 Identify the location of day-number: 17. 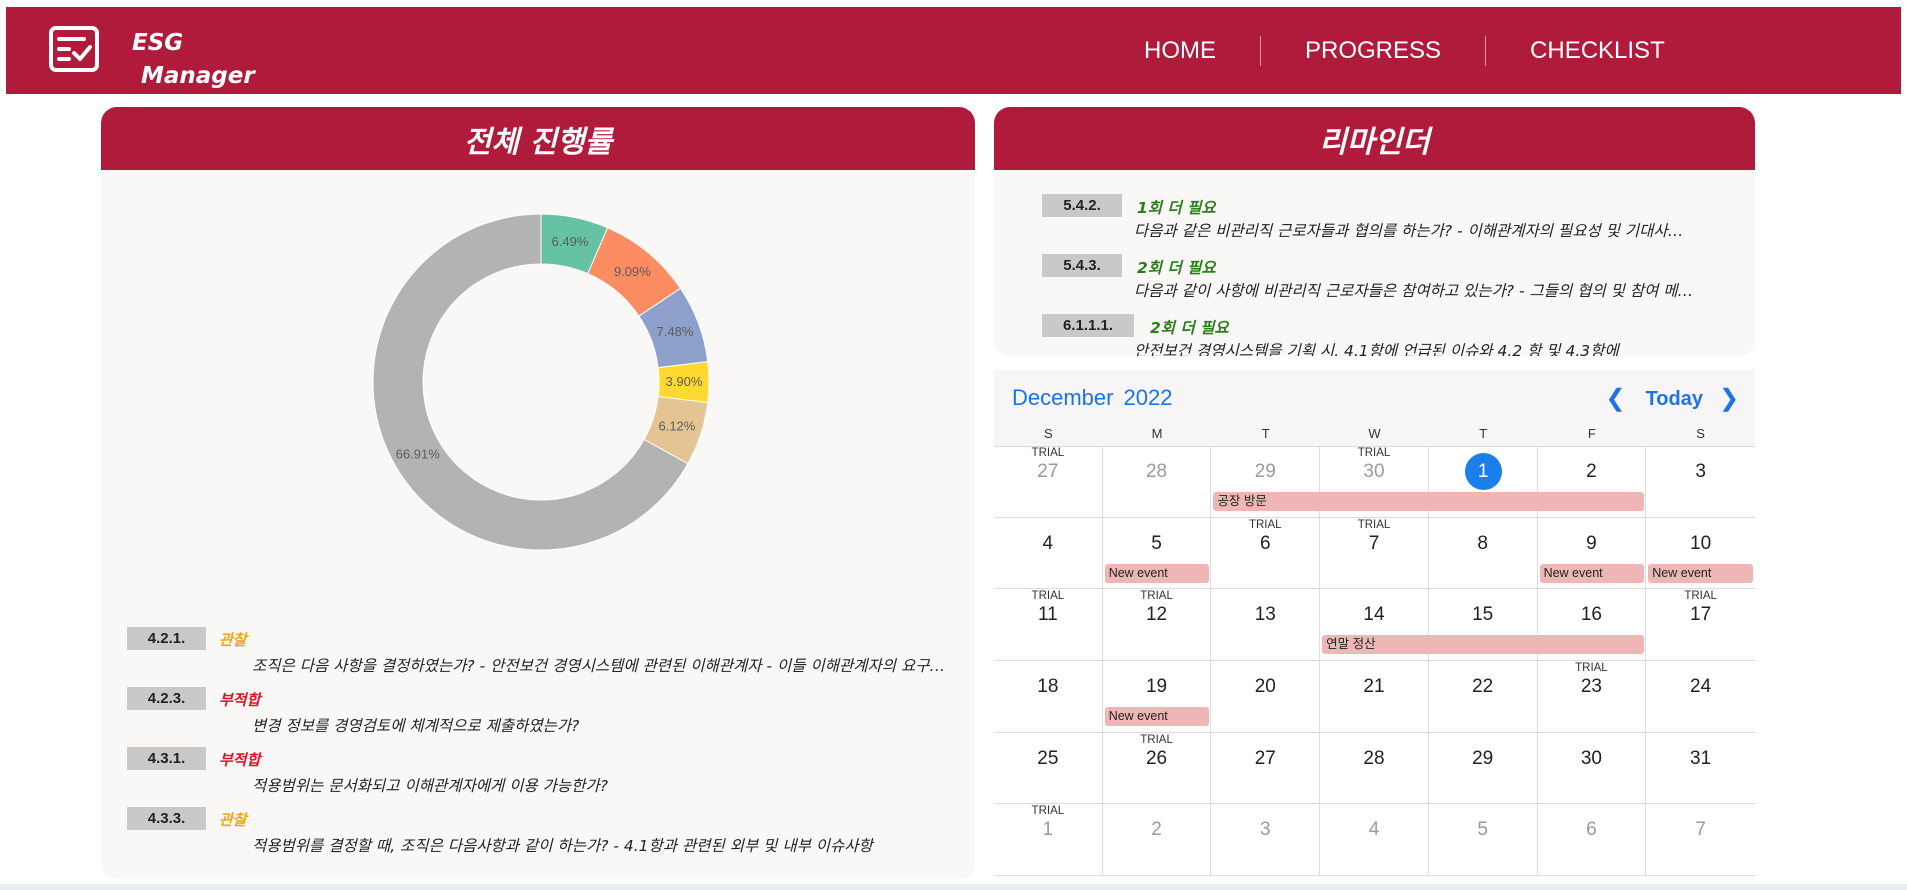
(1701, 615).